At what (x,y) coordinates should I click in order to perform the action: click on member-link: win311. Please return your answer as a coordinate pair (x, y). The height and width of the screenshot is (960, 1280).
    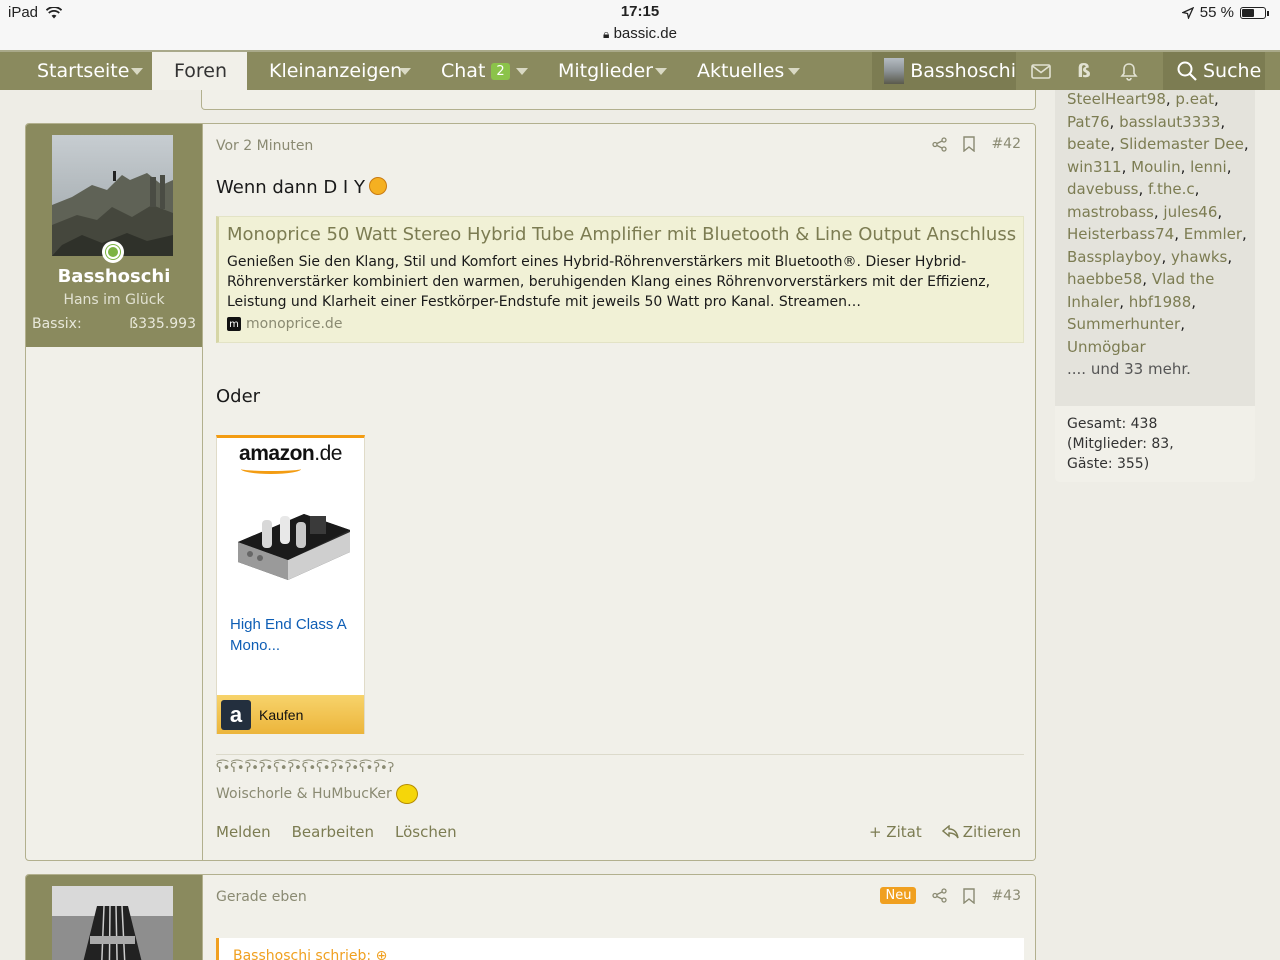
    Looking at the image, I should click on (1094, 167).